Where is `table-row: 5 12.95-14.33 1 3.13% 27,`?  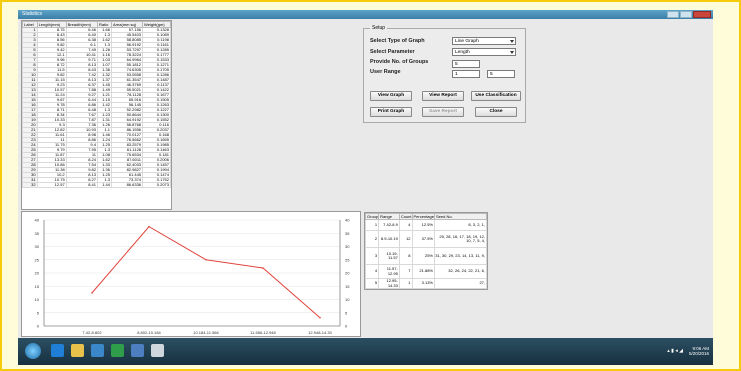 table-row: 5 12.95-14.33 1 3.13% 27, is located at coordinates (426, 283).